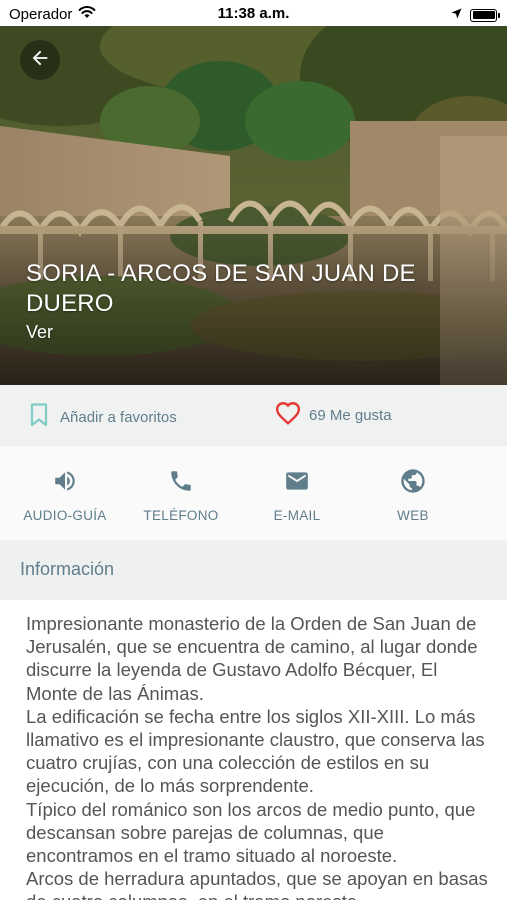 The width and height of the screenshot is (507, 900). I want to click on section-title: Información, so click(67, 569).